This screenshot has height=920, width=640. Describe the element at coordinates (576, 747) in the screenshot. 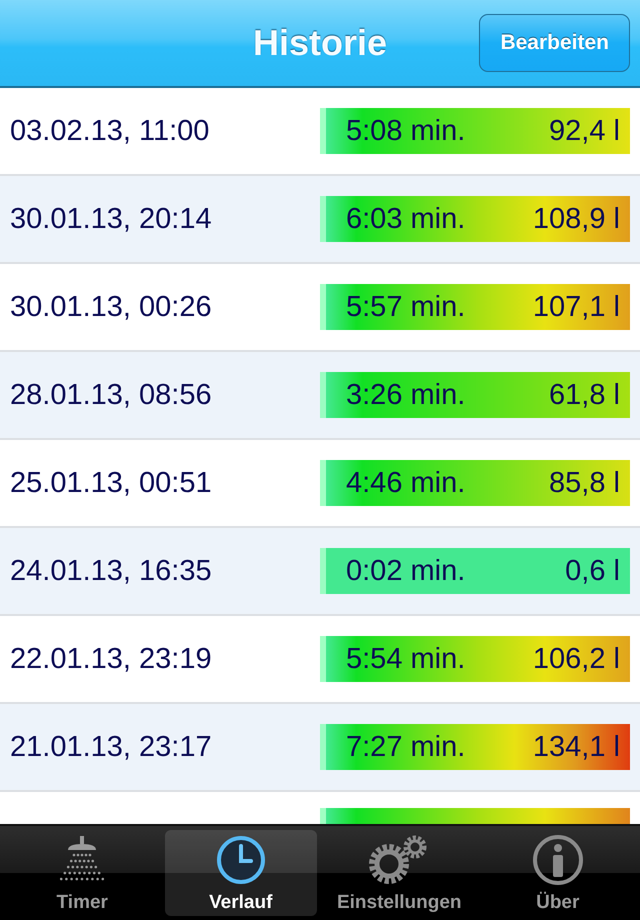

I see `water-volume: 134,1 l` at that location.